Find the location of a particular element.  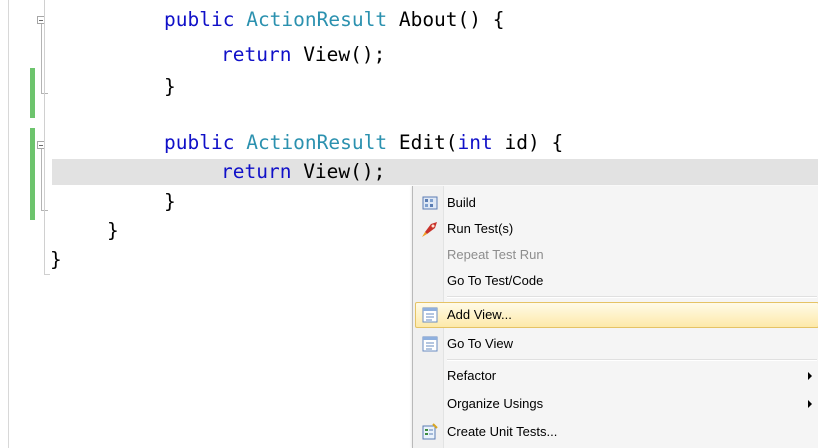

unit-test-icon is located at coordinates (430, 432).